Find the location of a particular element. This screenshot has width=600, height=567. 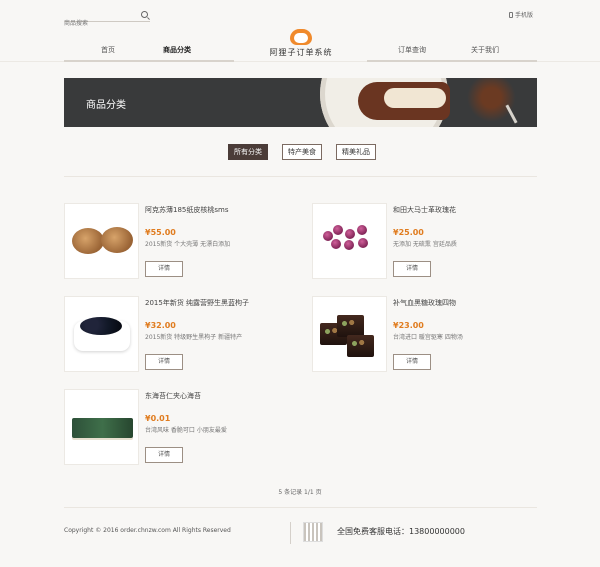

site-name: 阿狸子订单系统 is located at coordinates (301, 52).